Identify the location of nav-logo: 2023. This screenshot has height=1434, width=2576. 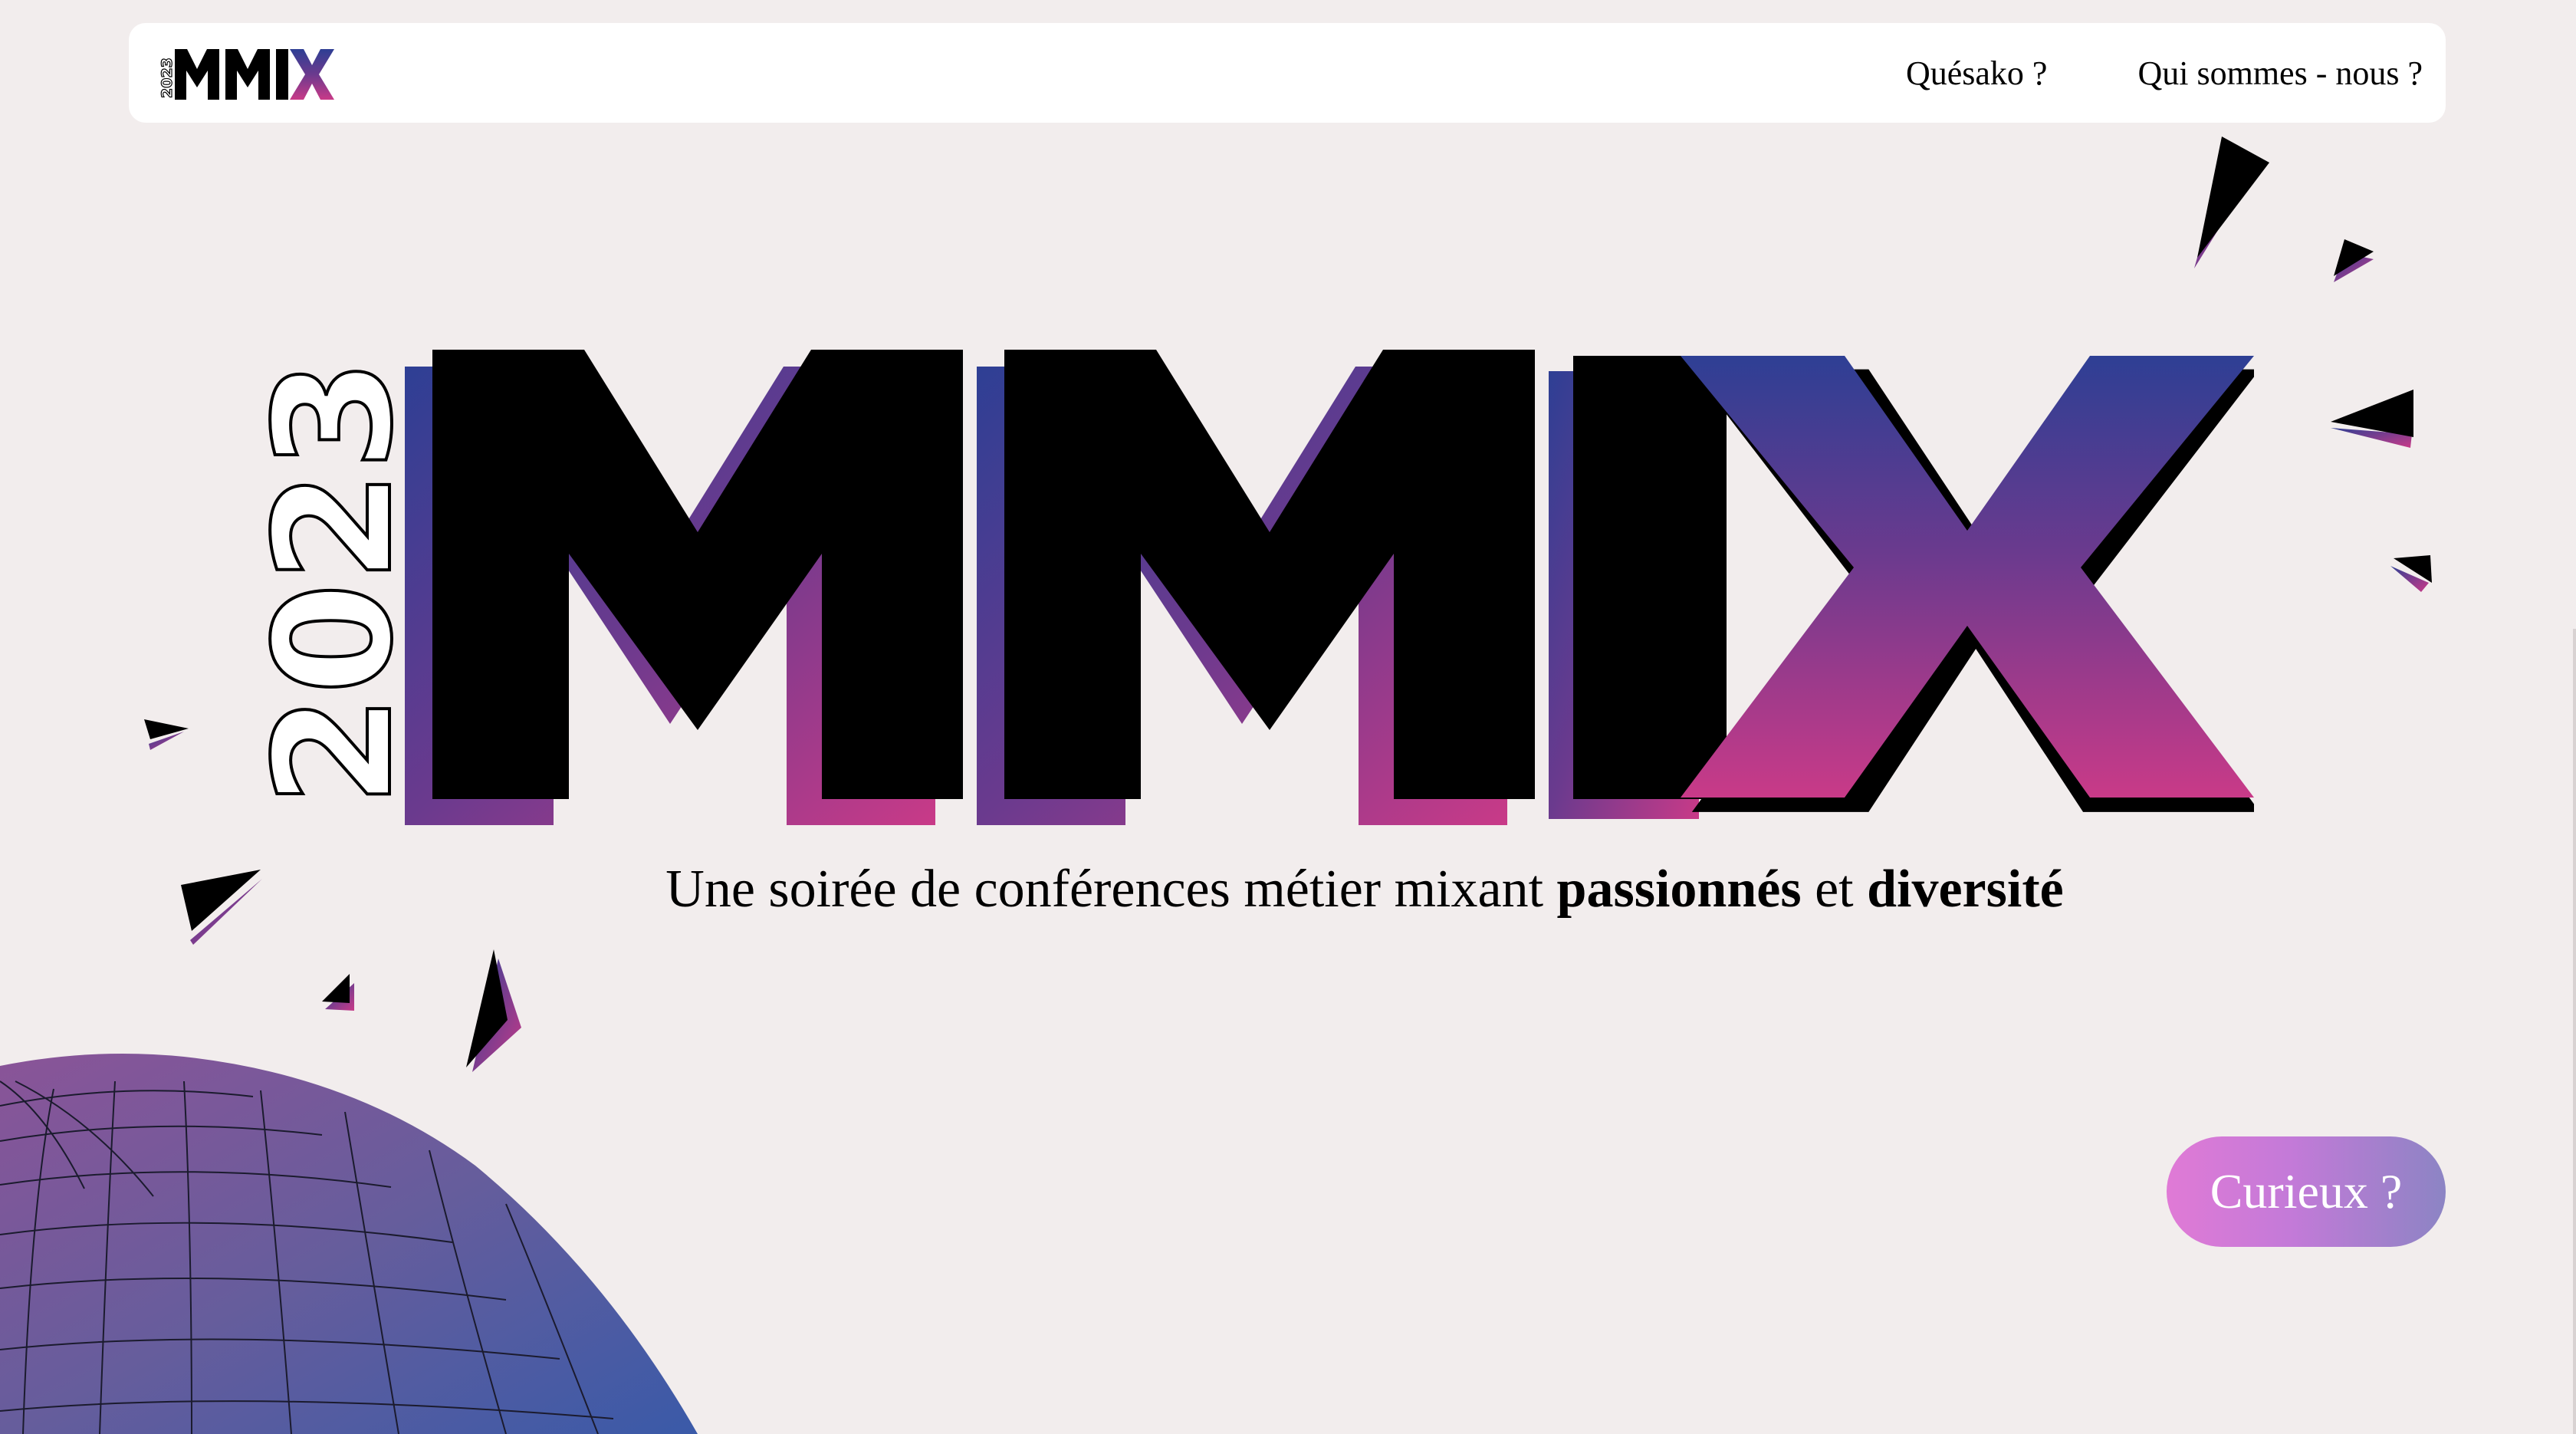
(267, 73).